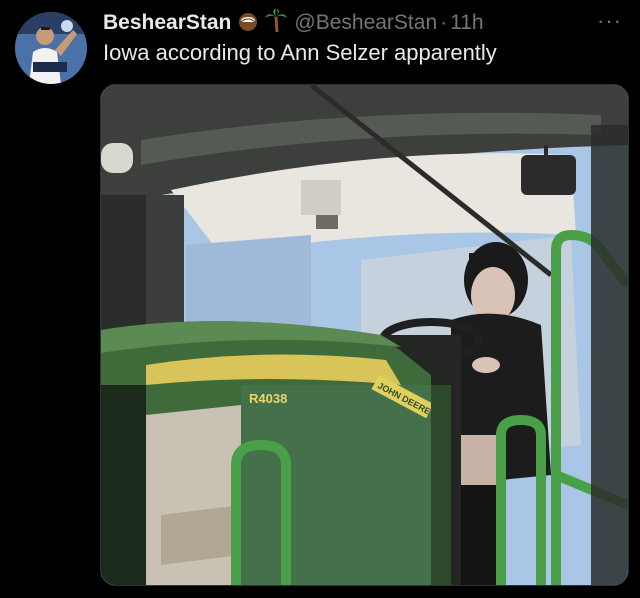 The width and height of the screenshot is (640, 598). Describe the element at coordinates (609, 21) in the screenshot. I see `more-options-icon: ···` at that location.